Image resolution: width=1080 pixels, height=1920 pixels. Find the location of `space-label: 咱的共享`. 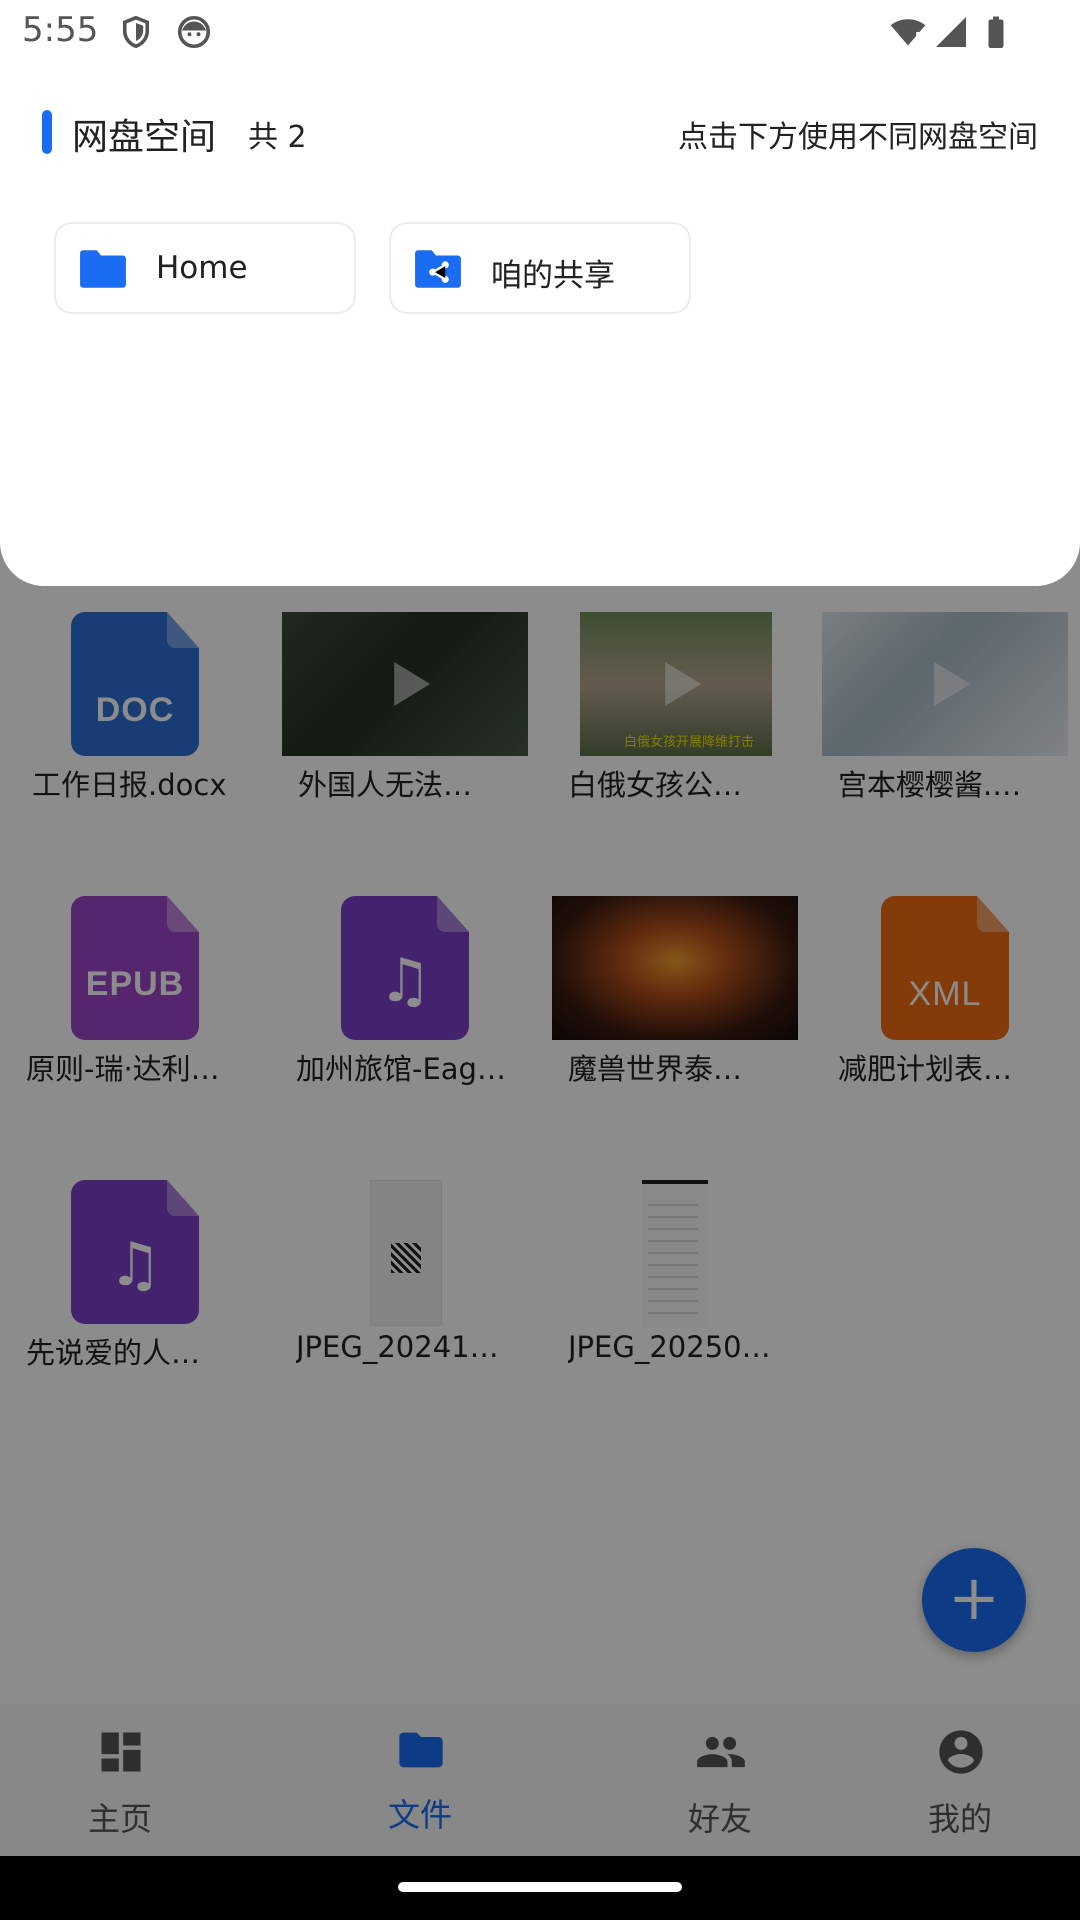

space-label: 咱的共享 is located at coordinates (553, 276).